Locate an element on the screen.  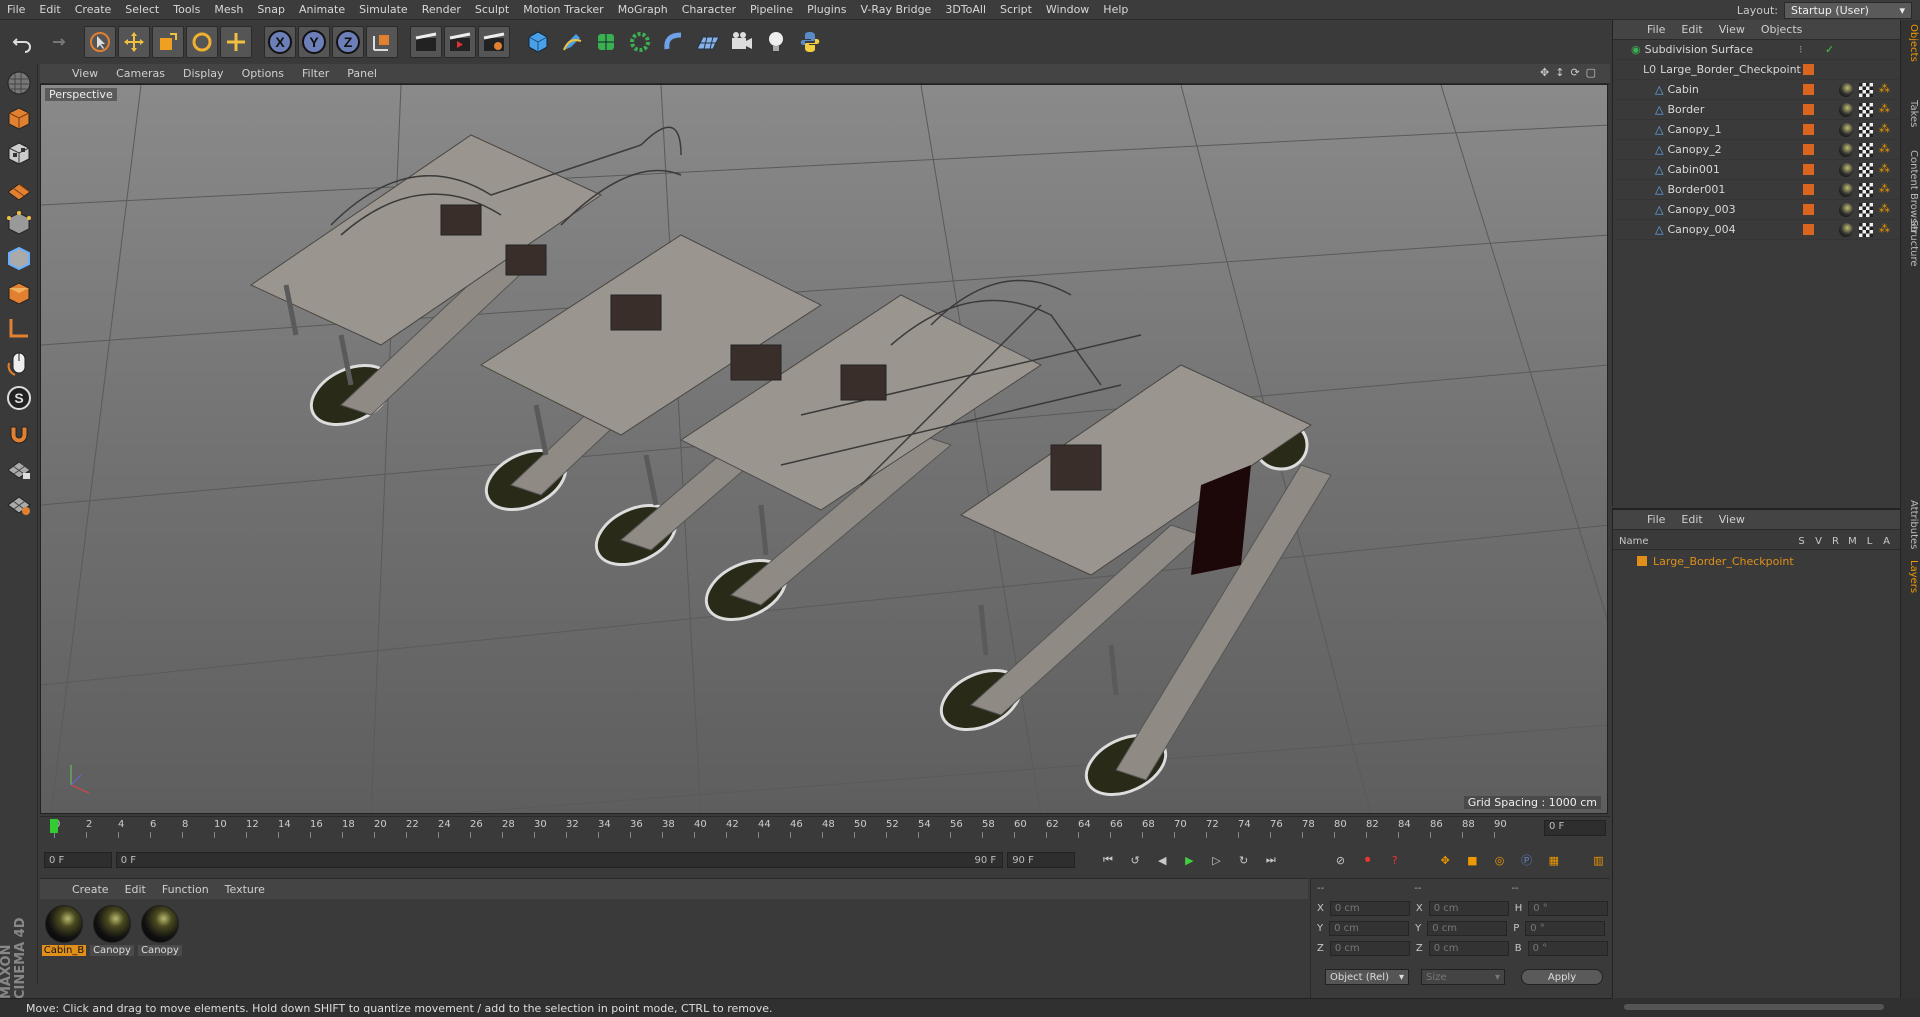
render-picture-viewer-button is located at coordinates (460, 42).